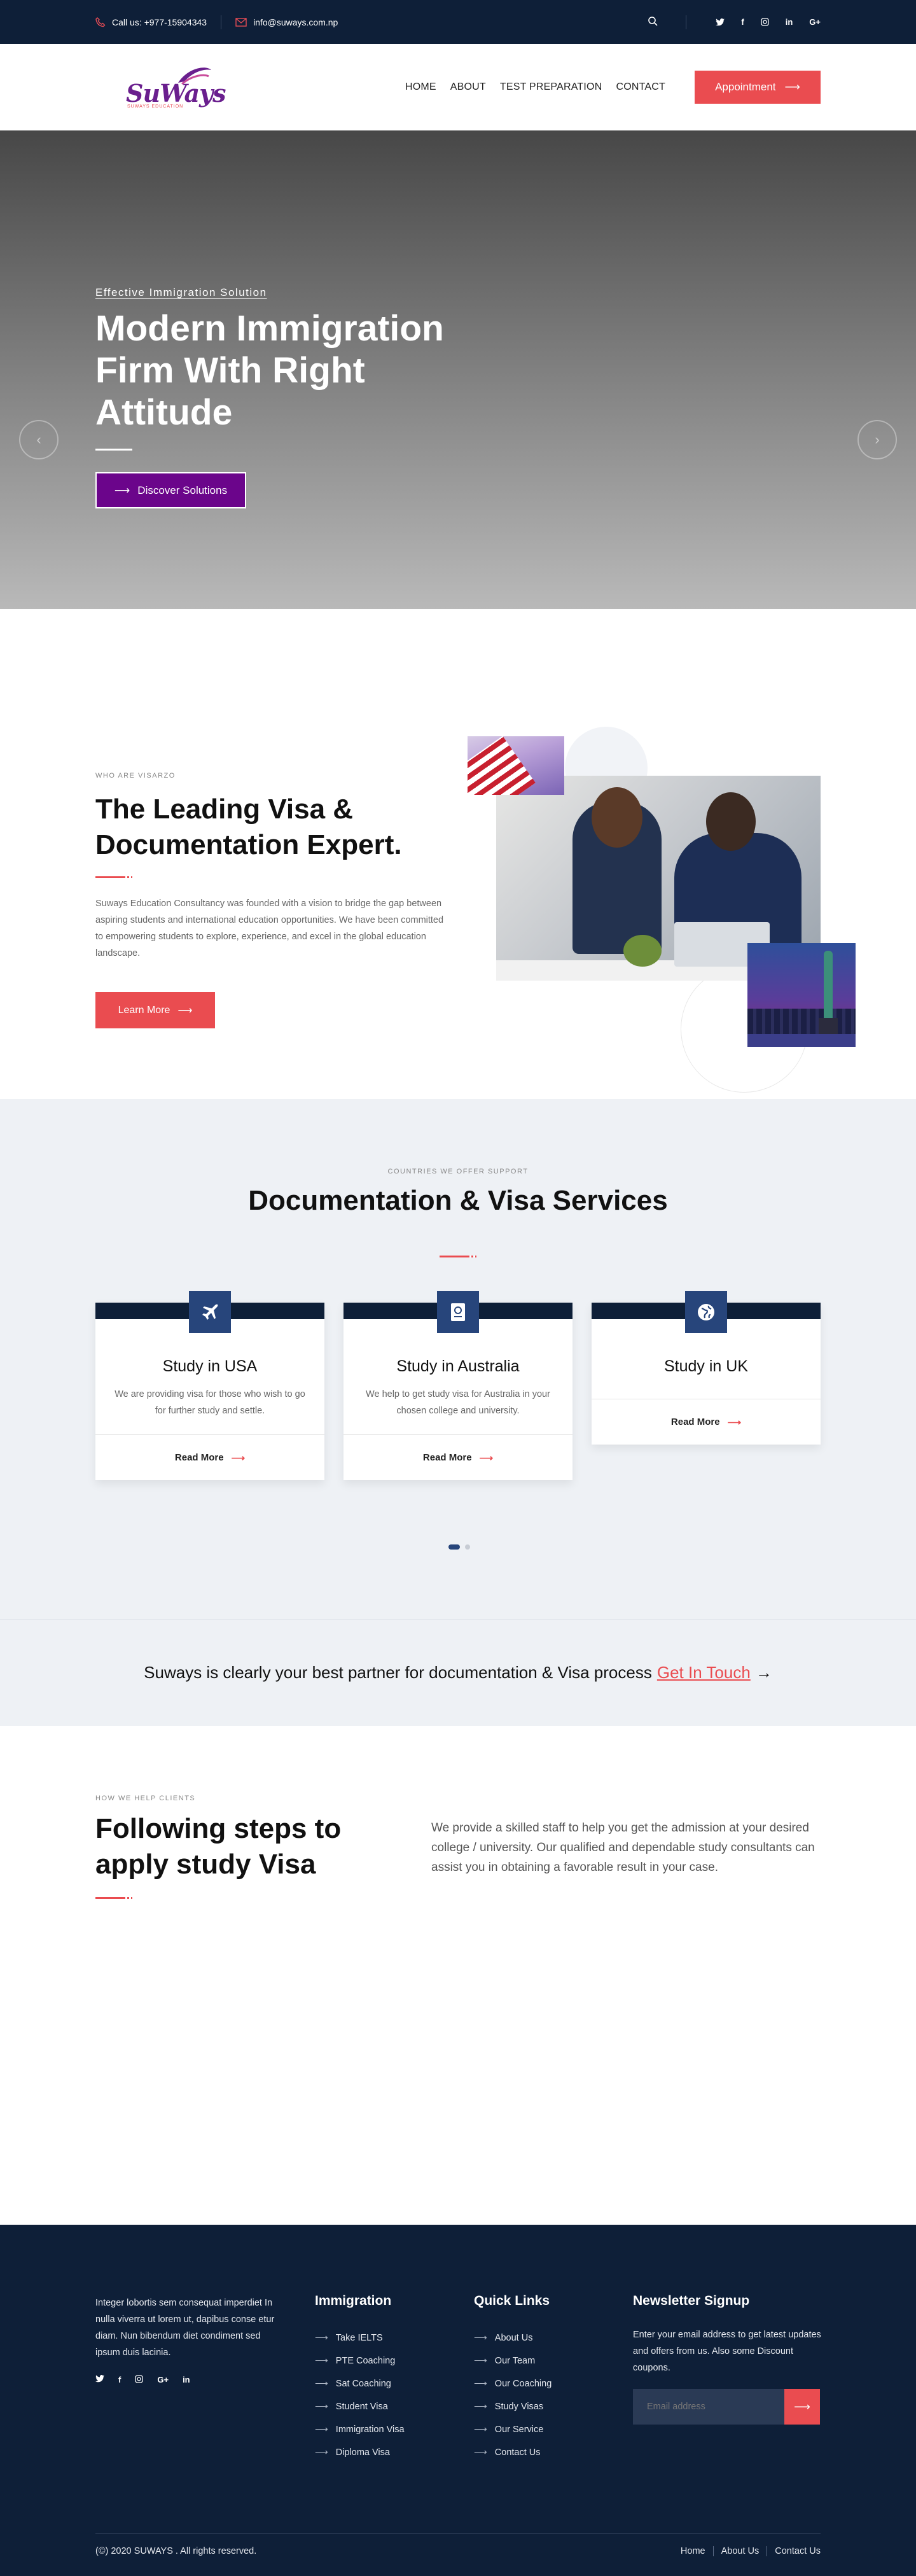  I want to click on card-text, so click(706, 1392).